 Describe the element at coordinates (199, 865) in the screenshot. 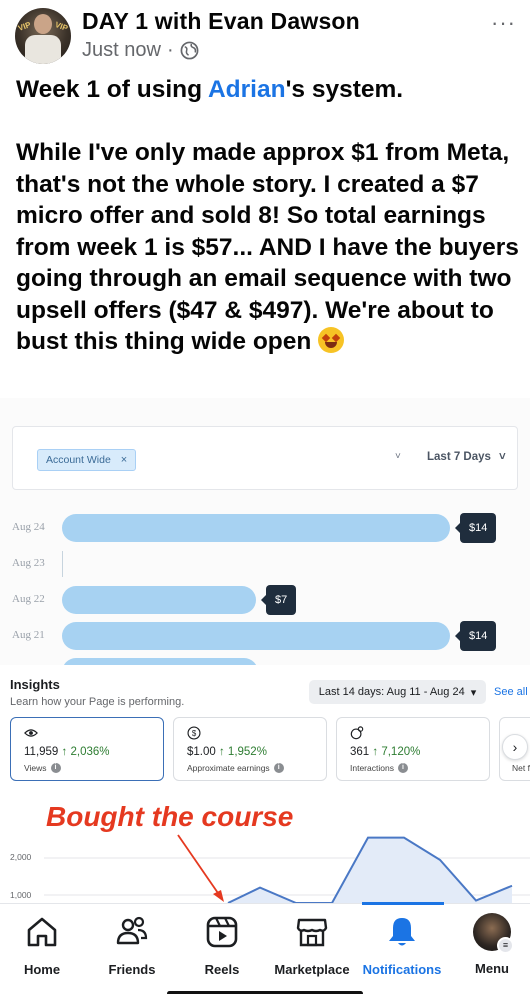

I see `annotation-arrow` at that location.